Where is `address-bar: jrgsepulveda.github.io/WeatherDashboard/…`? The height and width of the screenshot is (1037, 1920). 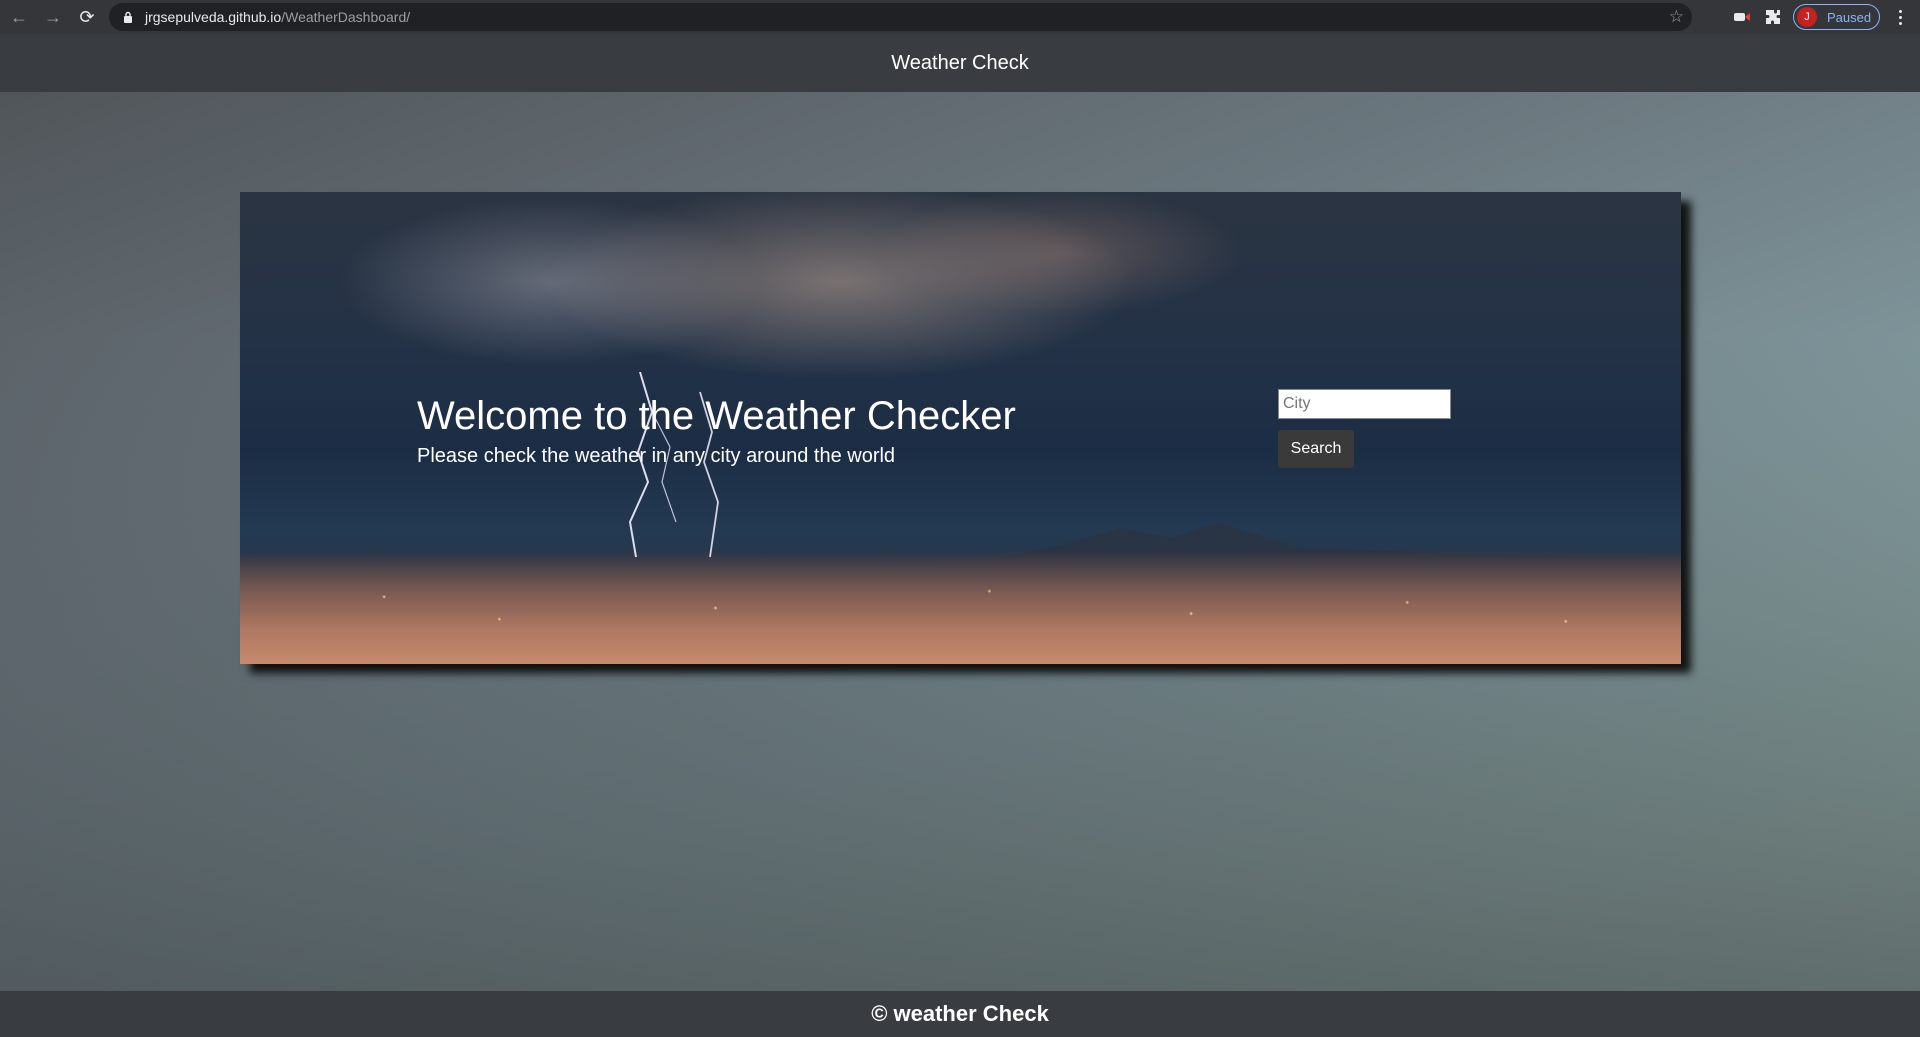 address-bar: jrgsepulveda.github.io/WeatherDashboard/… is located at coordinates (900, 17).